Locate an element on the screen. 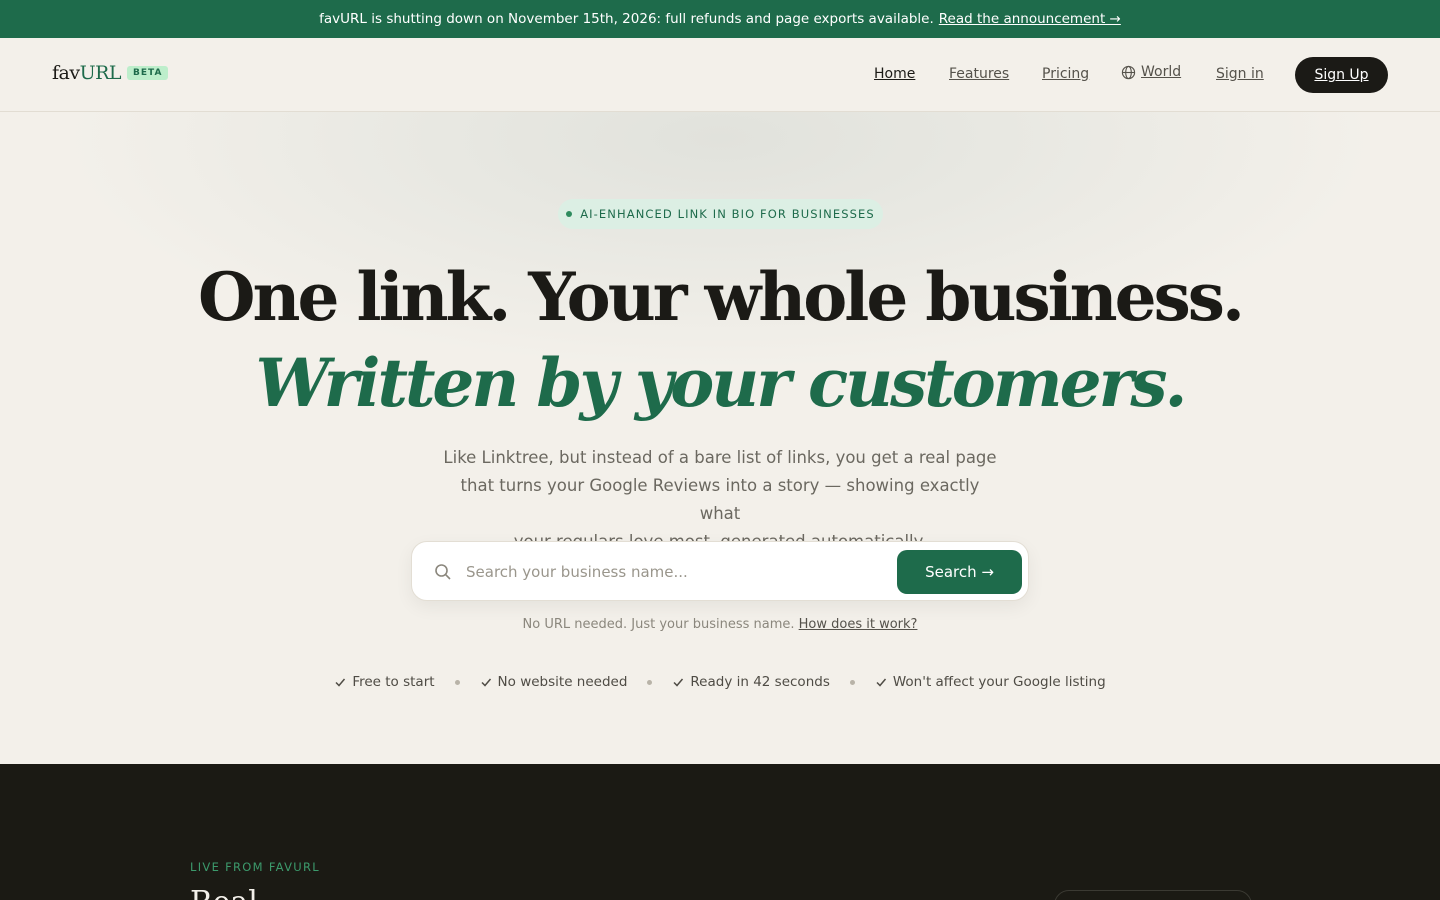 The height and width of the screenshot is (900, 1440). feature-item: No website needed is located at coordinates (554, 682).